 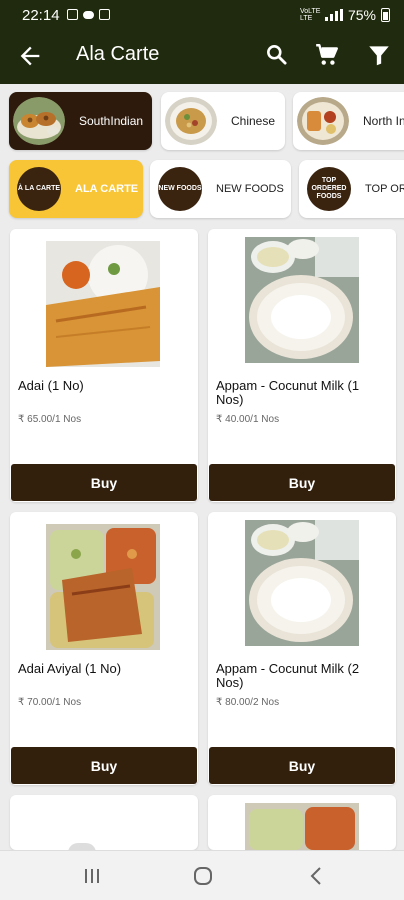 What do you see at coordinates (310, 15) in the screenshot?
I see `network-label: VoLTE LTE` at bounding box center [310, 15].